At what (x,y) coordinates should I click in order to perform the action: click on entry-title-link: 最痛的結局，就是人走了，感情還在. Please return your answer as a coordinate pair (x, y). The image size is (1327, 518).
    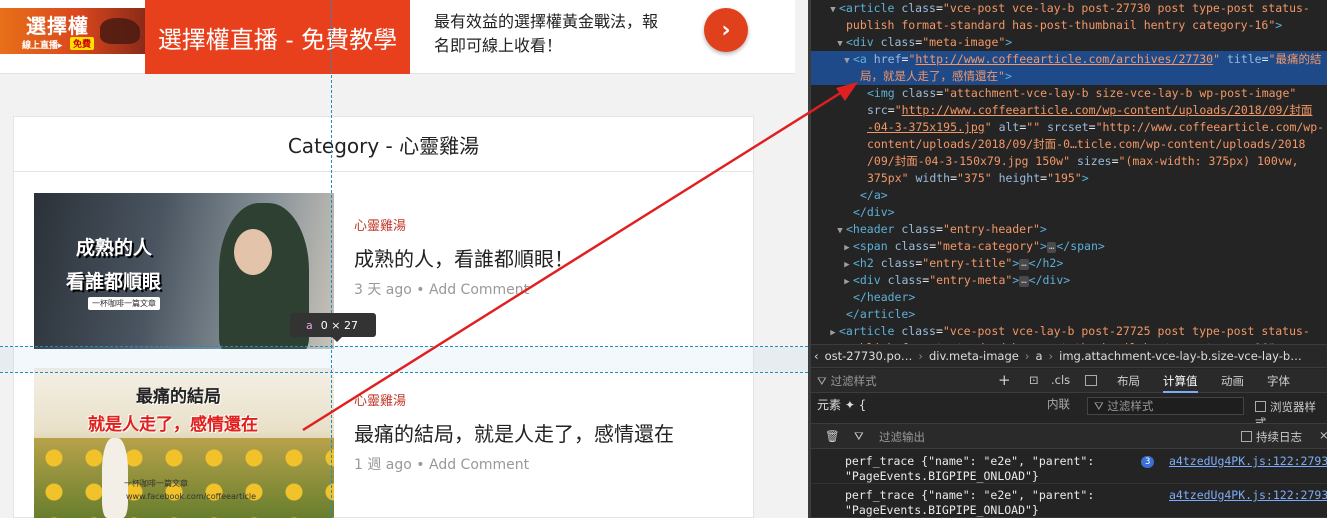
    Looking at the image, I should click on (514, 432).